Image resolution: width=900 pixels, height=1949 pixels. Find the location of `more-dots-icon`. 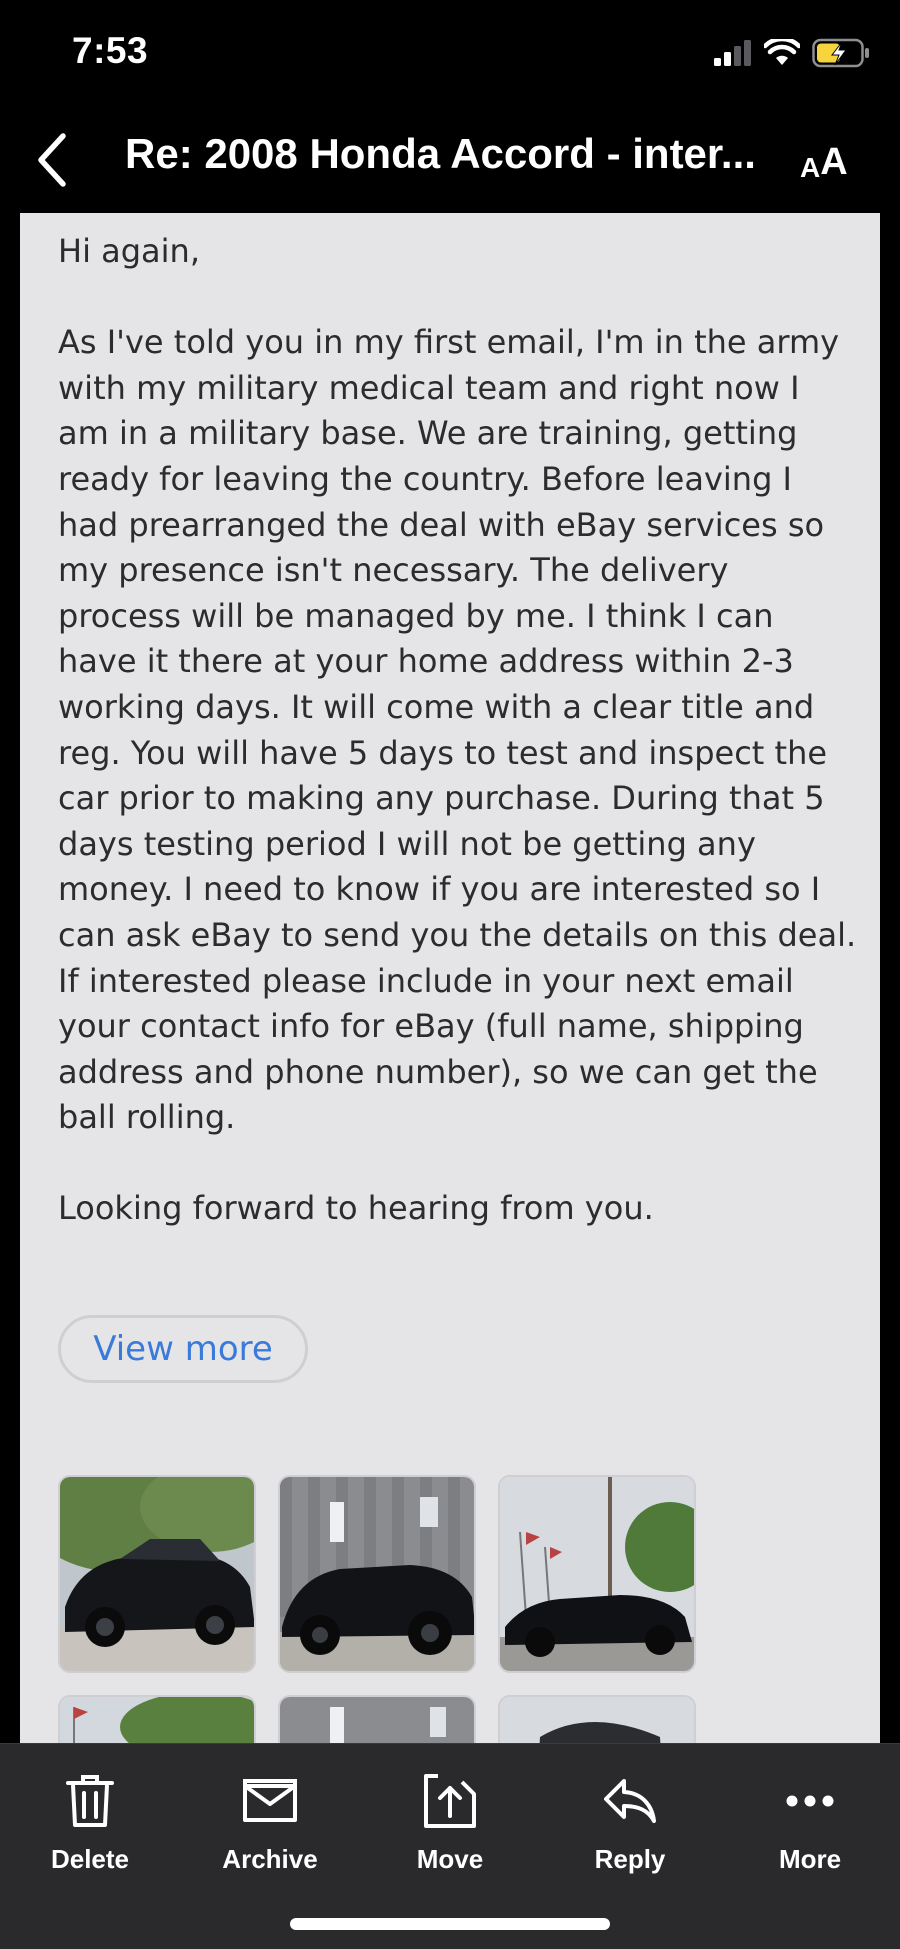

more-dots-icon is located at coordinates (810, 1801).